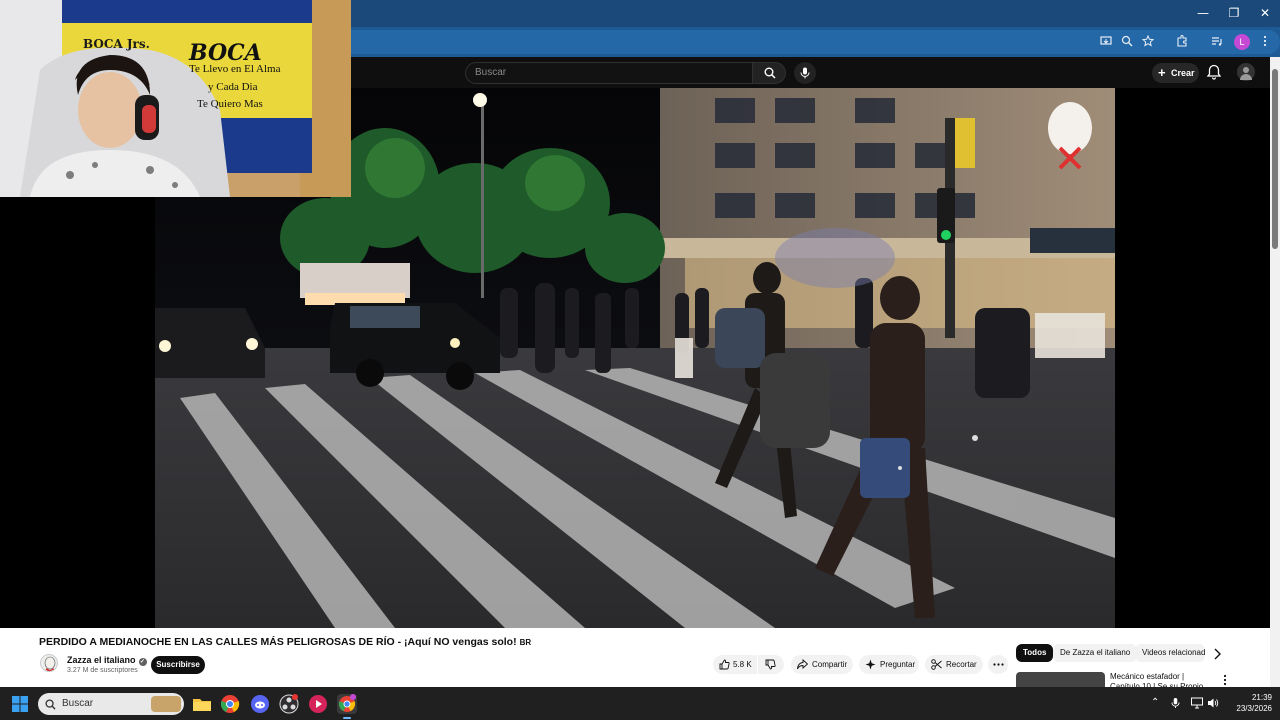  I want to click on chip-all: Todos, so click(1035, 653).